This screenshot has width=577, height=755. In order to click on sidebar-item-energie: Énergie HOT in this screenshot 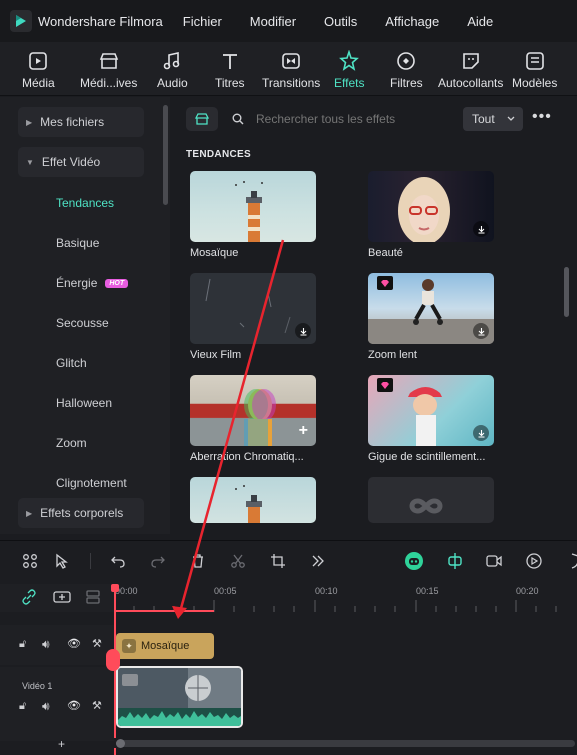, I will do `click(92, 283)`.